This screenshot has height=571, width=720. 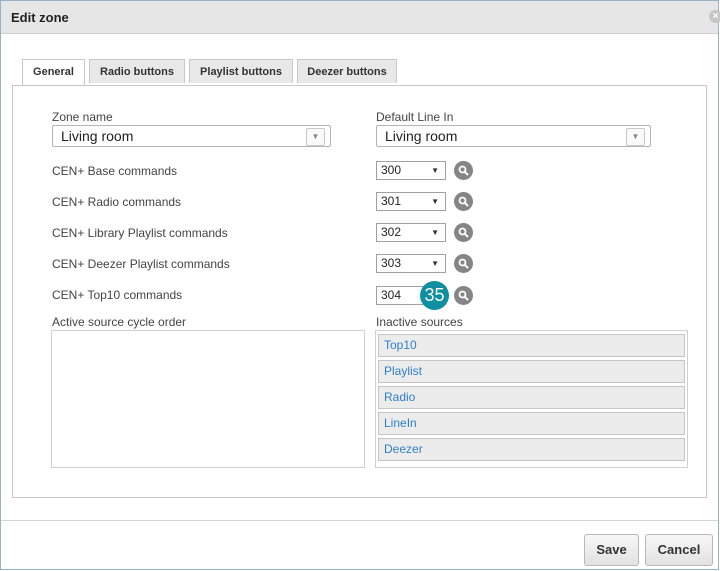 What do you see at coordinates (137, 71) in the screenshot?
I see `tab-radio-buttons: Radio buttons` at bounding box center [137, 71].